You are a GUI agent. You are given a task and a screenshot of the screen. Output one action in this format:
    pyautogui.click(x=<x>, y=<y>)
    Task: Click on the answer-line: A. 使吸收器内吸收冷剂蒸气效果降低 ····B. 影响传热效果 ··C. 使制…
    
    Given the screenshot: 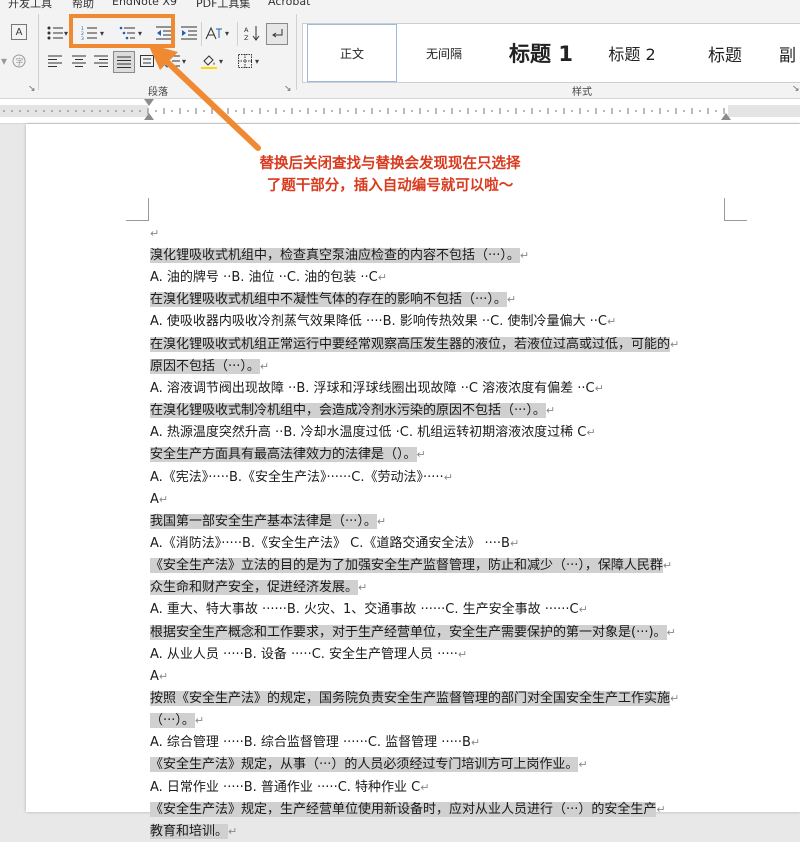 What is the action you would take?
    pyautogui.click(x=383, y=322)
    